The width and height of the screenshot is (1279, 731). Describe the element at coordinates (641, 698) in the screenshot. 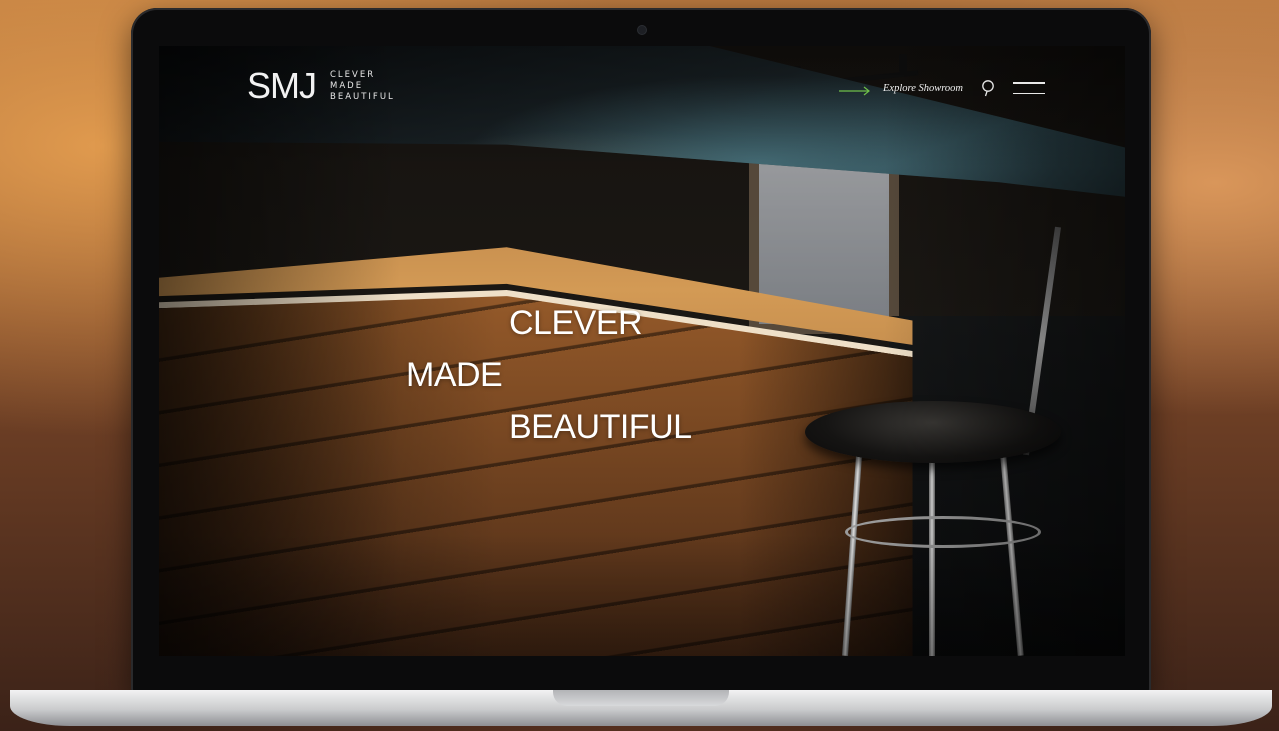

I see `laptop-base-notch` at that location.